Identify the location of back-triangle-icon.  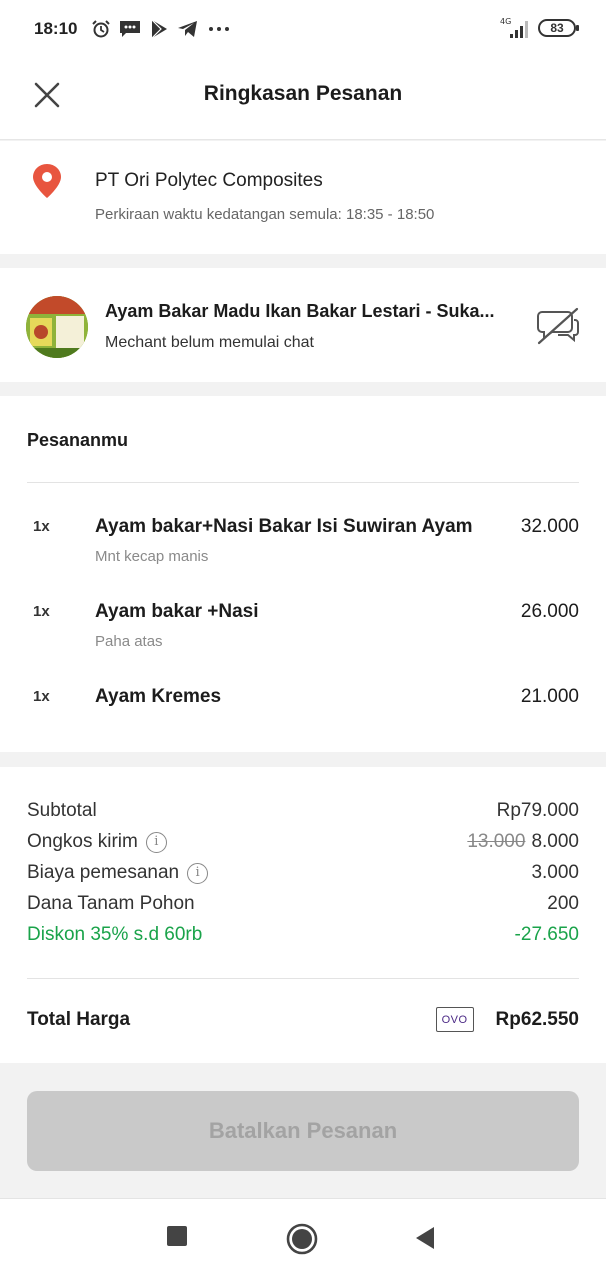
(425, 1238).